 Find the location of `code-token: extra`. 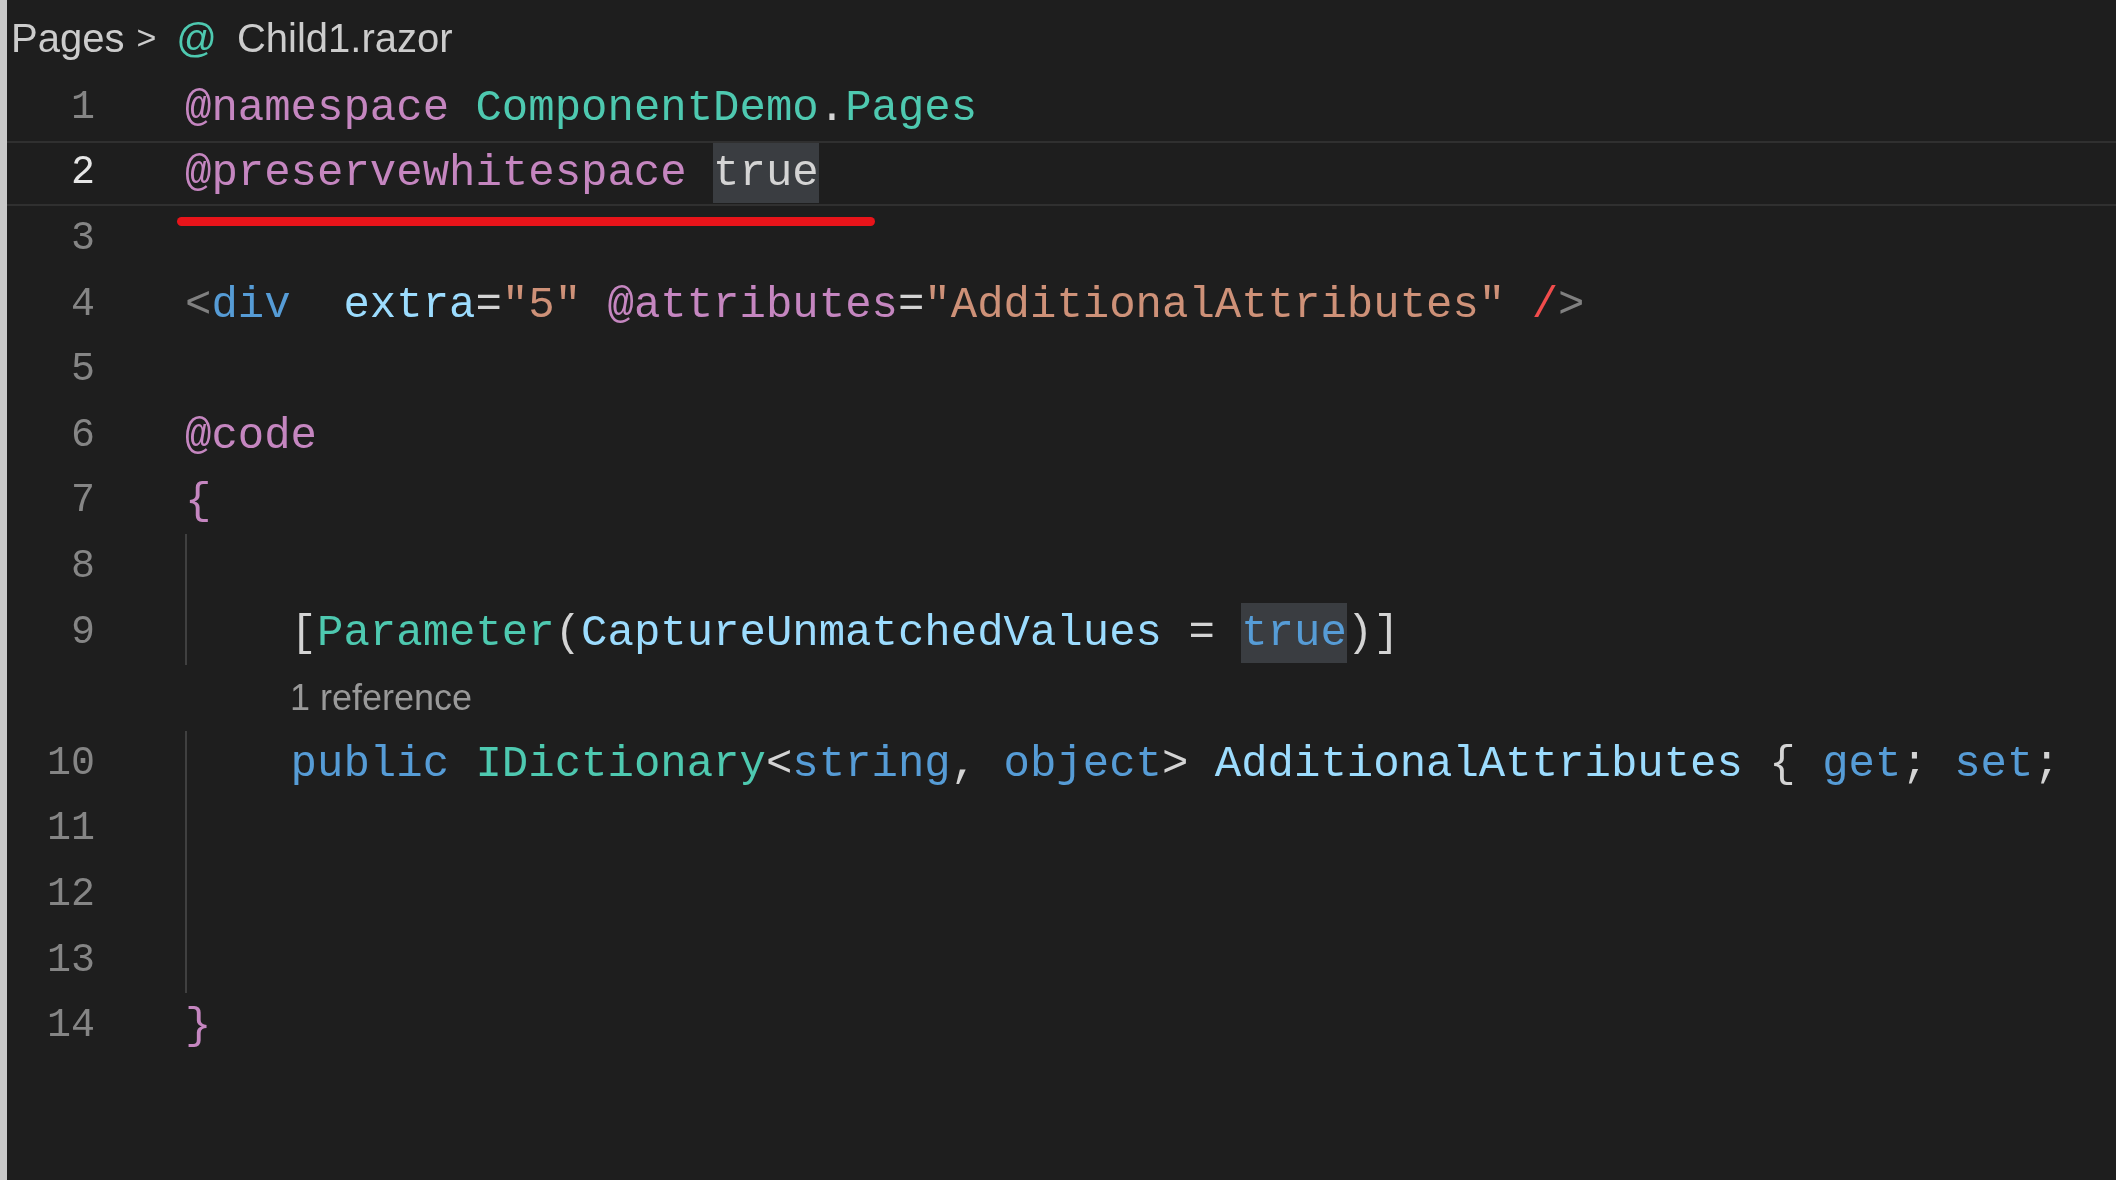

code-token: extra is located at coordinates (409, 305).